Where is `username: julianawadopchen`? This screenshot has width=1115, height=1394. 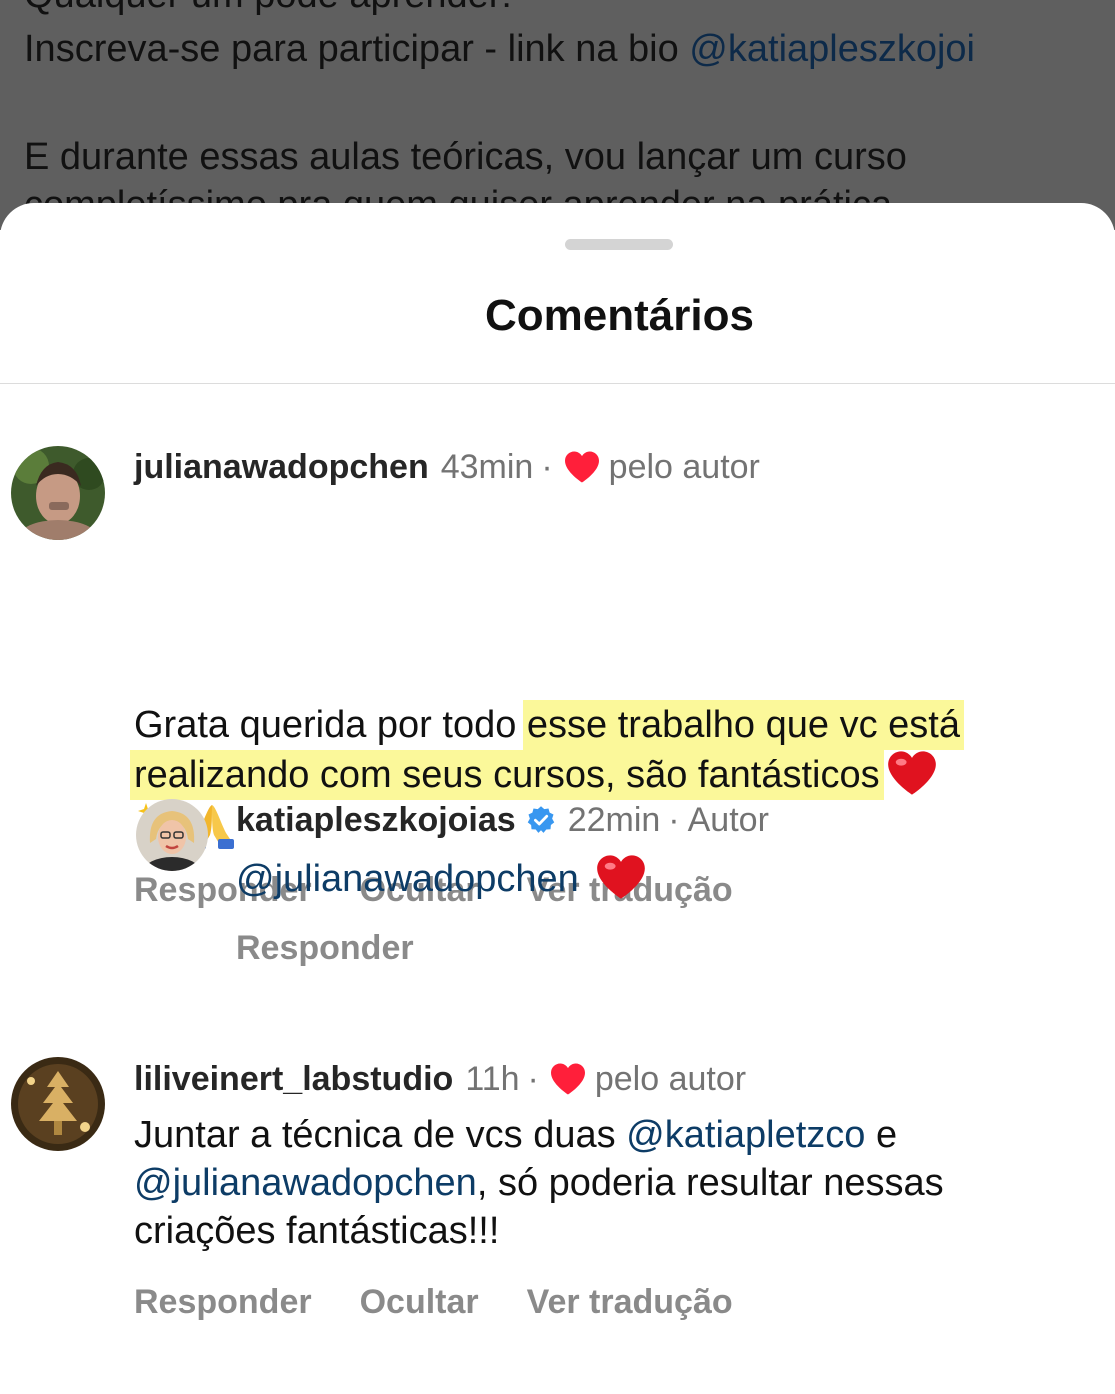
username: julianawadopchen is located at coordinates (281, 467).